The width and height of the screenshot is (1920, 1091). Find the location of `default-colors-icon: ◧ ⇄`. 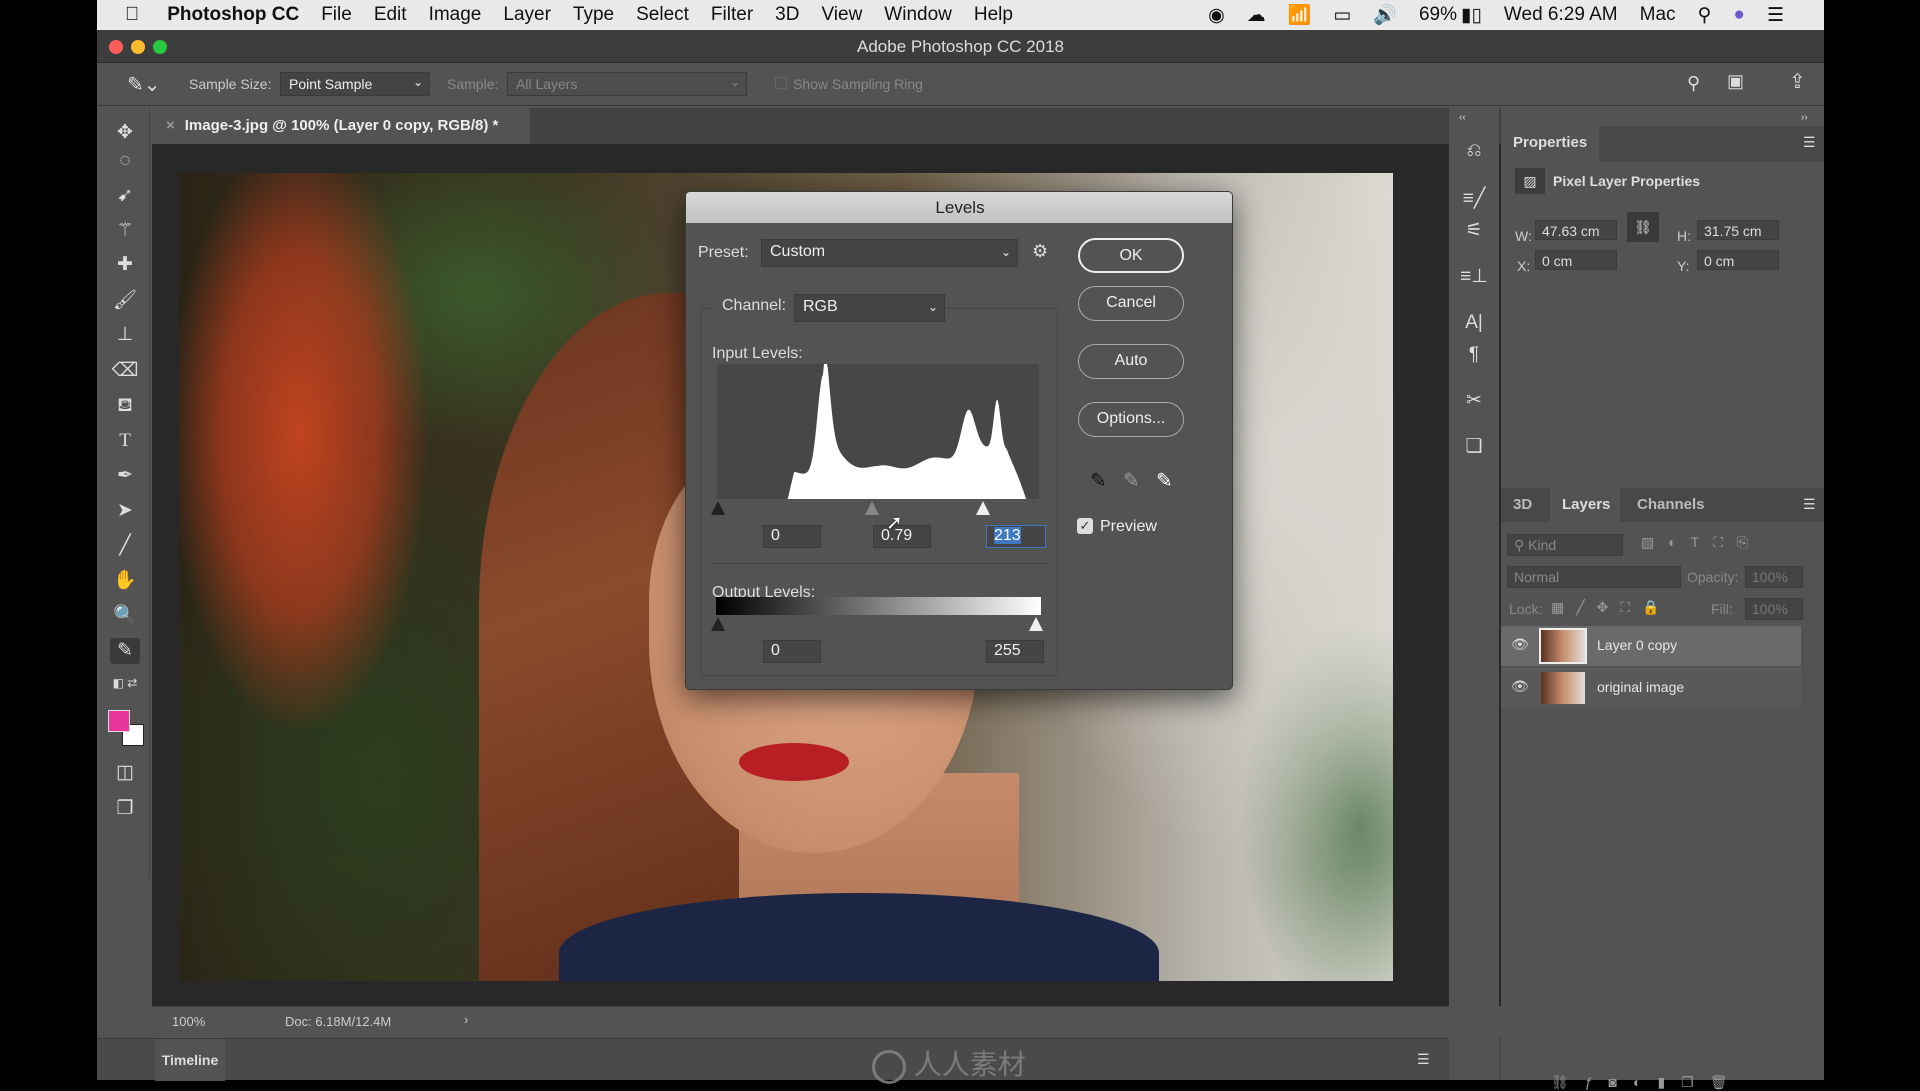

default-colors-icon: ◧ ⇄ is located at coordinates (125, 683).